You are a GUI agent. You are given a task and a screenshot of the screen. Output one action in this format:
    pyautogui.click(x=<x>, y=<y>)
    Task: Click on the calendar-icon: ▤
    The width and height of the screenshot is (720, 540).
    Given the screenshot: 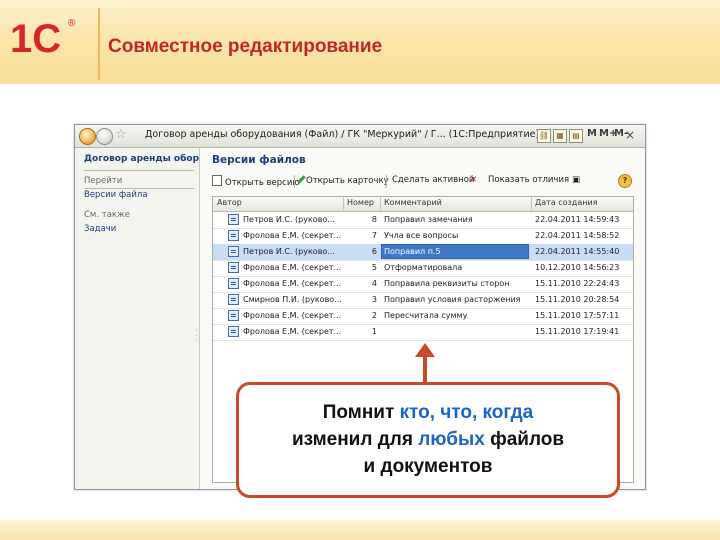 What is the action you would take?
    pyautogui.click(x=576, y=136)
    